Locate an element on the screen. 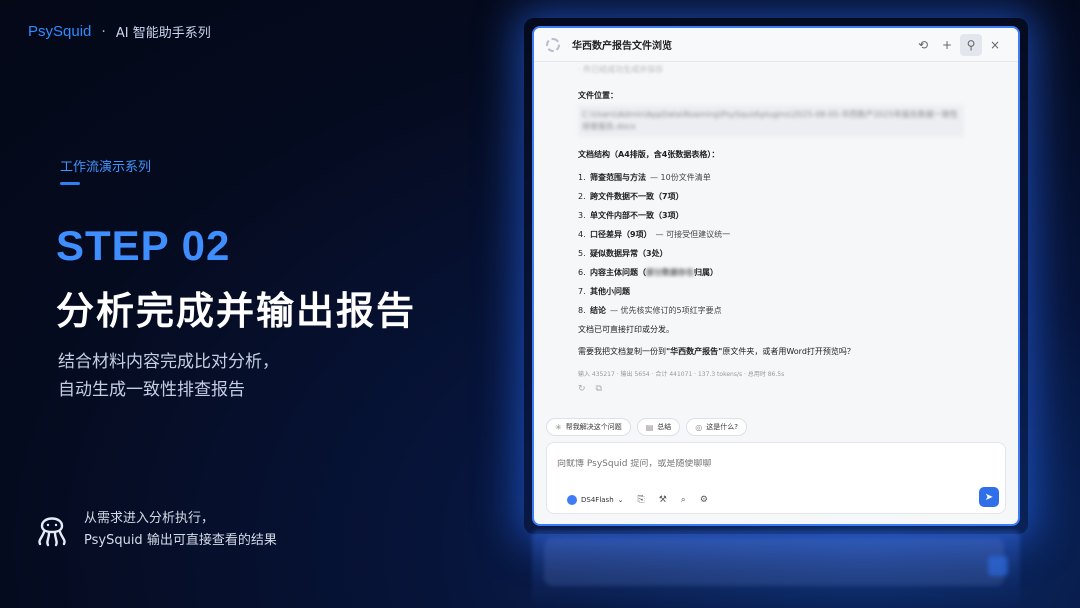 The image size is (1080, 608). copy-icon: ⧉ is located at coordinates (599, 389).